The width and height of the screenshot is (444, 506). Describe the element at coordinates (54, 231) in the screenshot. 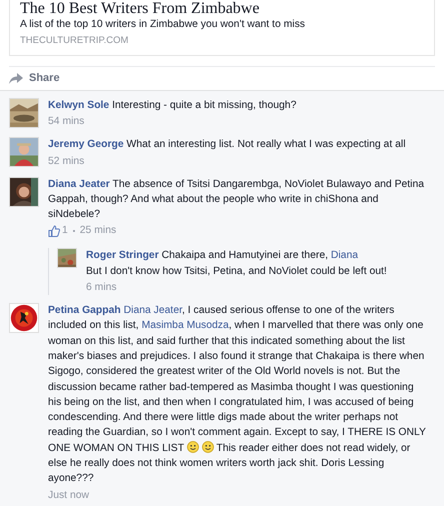

I see `thumbs-up-icon` at that location.